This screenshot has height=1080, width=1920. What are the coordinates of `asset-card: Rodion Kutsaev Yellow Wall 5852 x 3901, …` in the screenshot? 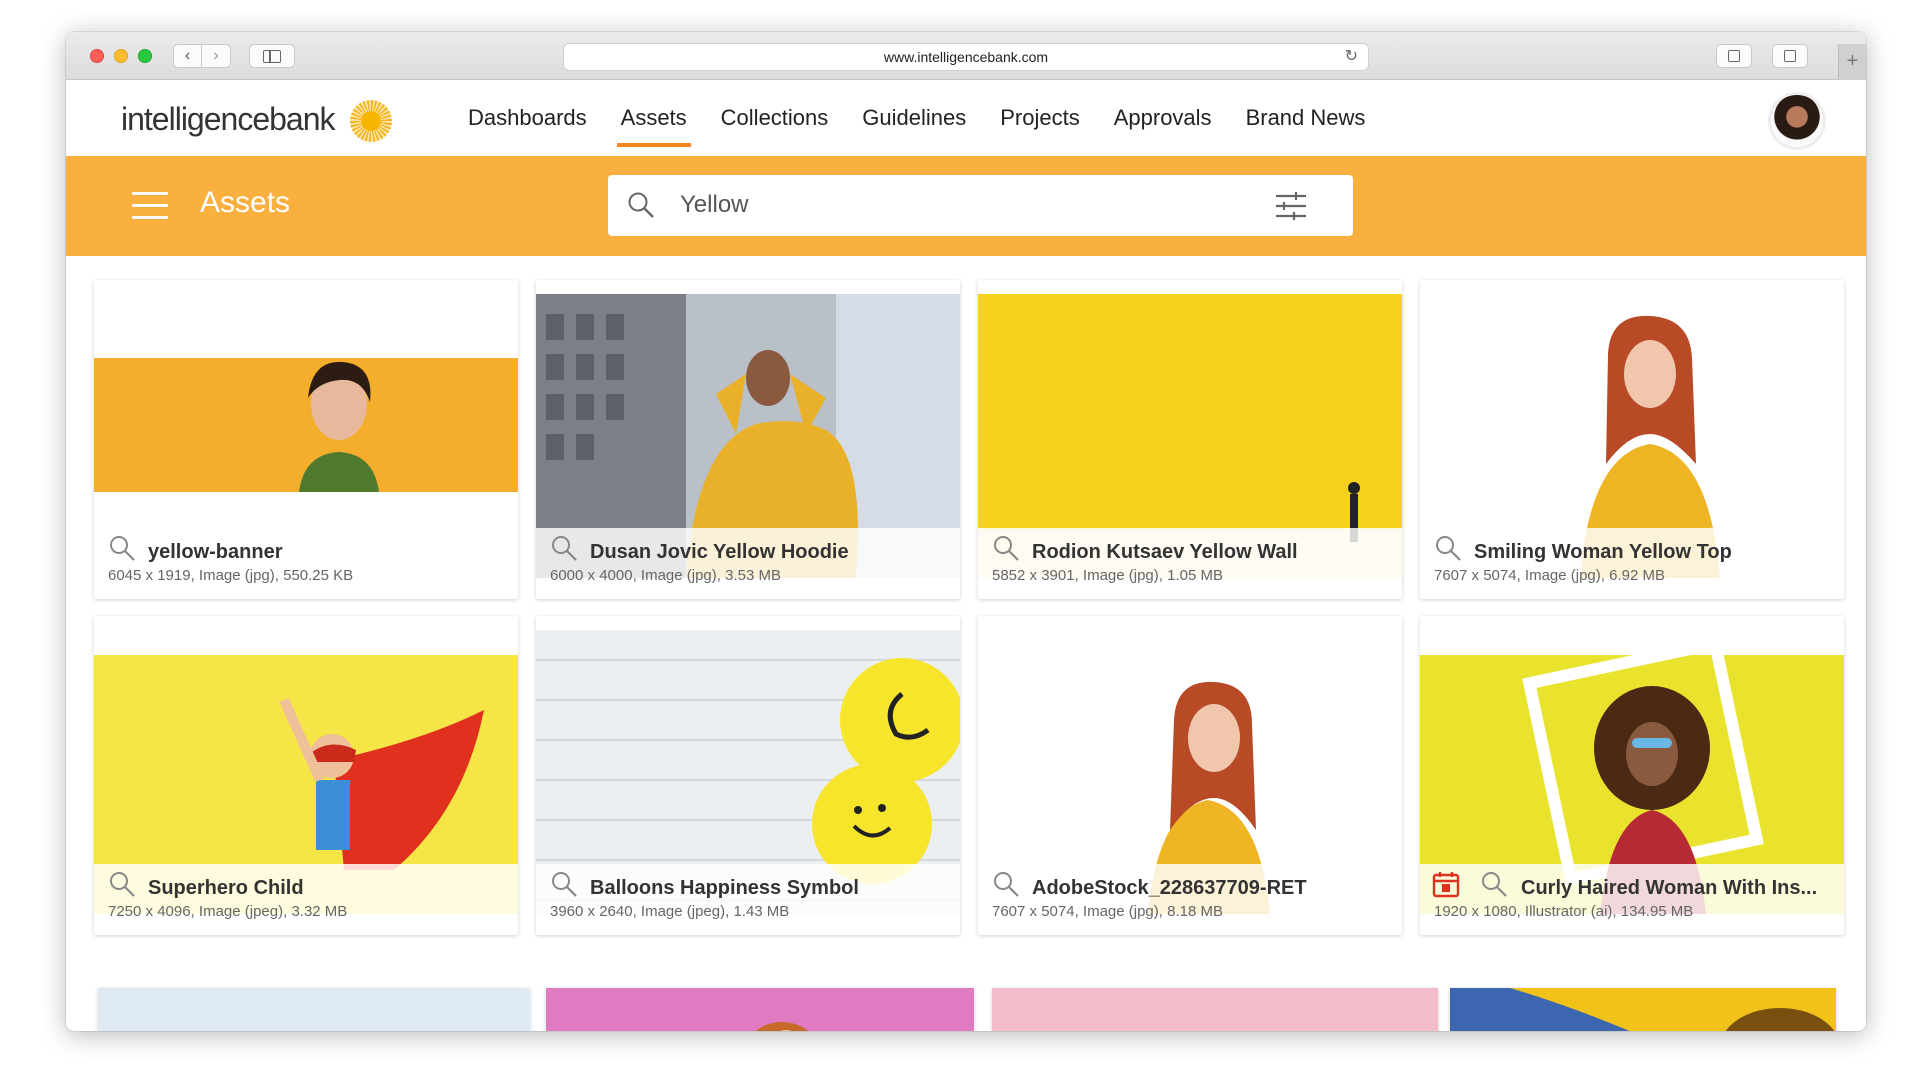 It's located at (1190, 439).